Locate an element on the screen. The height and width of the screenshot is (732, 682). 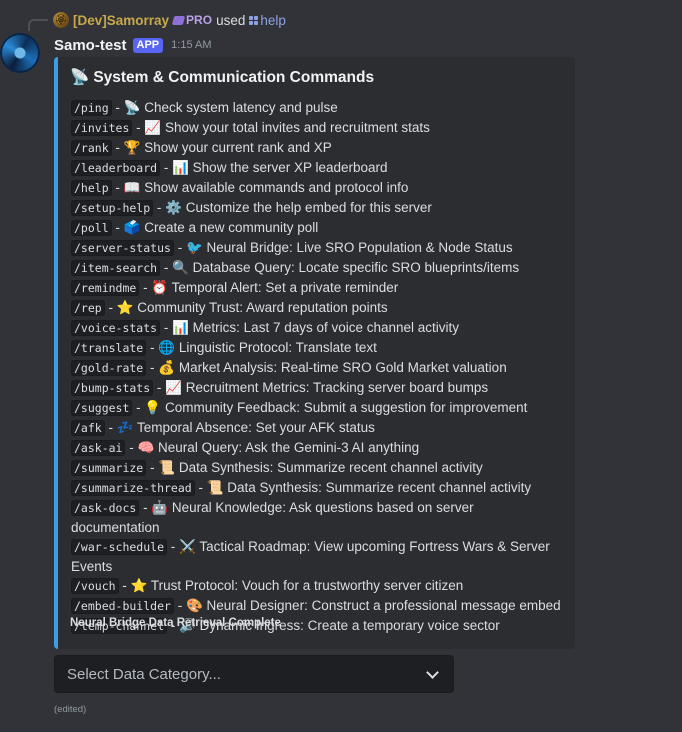
command-code: /ask-docs is located at coordinates (105, 508).